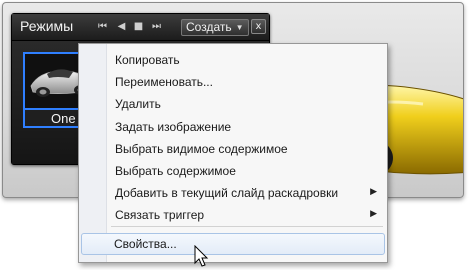  I want to click on menu-item-select-visible-content: Выбрать видимое содержимое, so click(233, 148).